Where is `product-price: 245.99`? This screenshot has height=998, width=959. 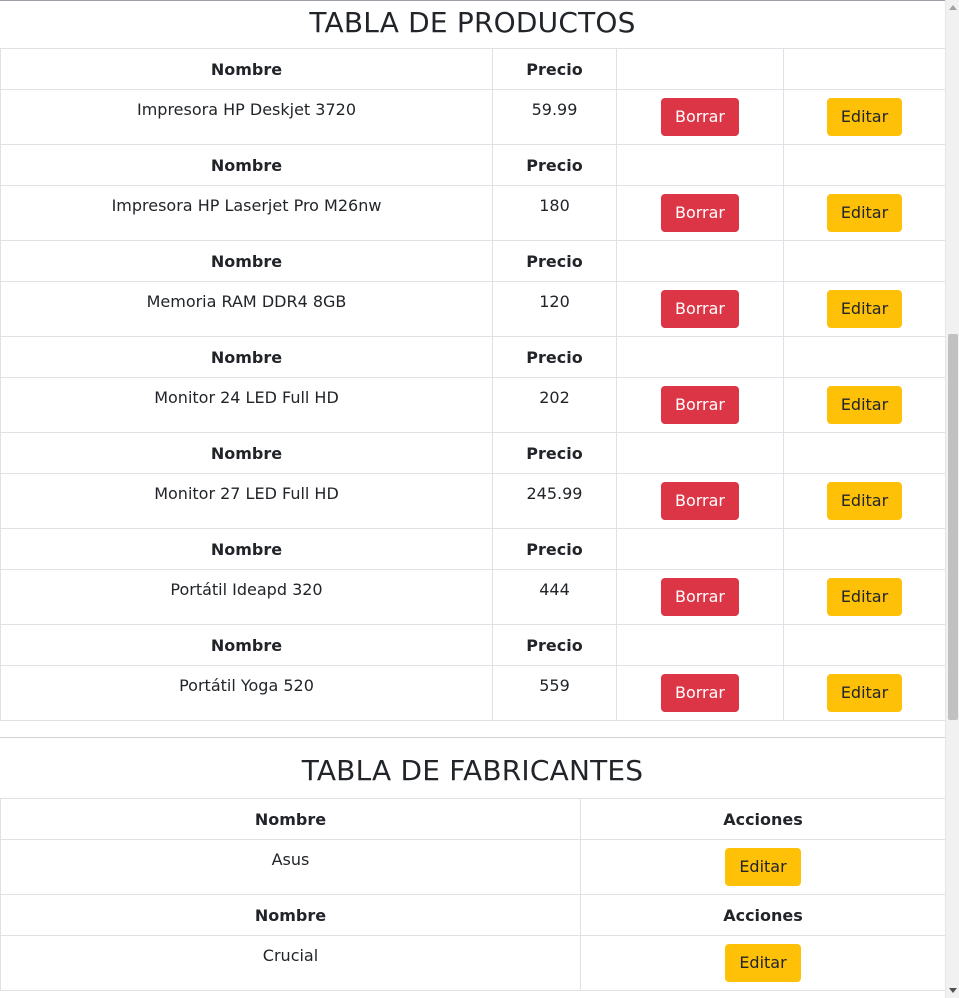 product-price: 245.99 is located at coordinates (554, 501).